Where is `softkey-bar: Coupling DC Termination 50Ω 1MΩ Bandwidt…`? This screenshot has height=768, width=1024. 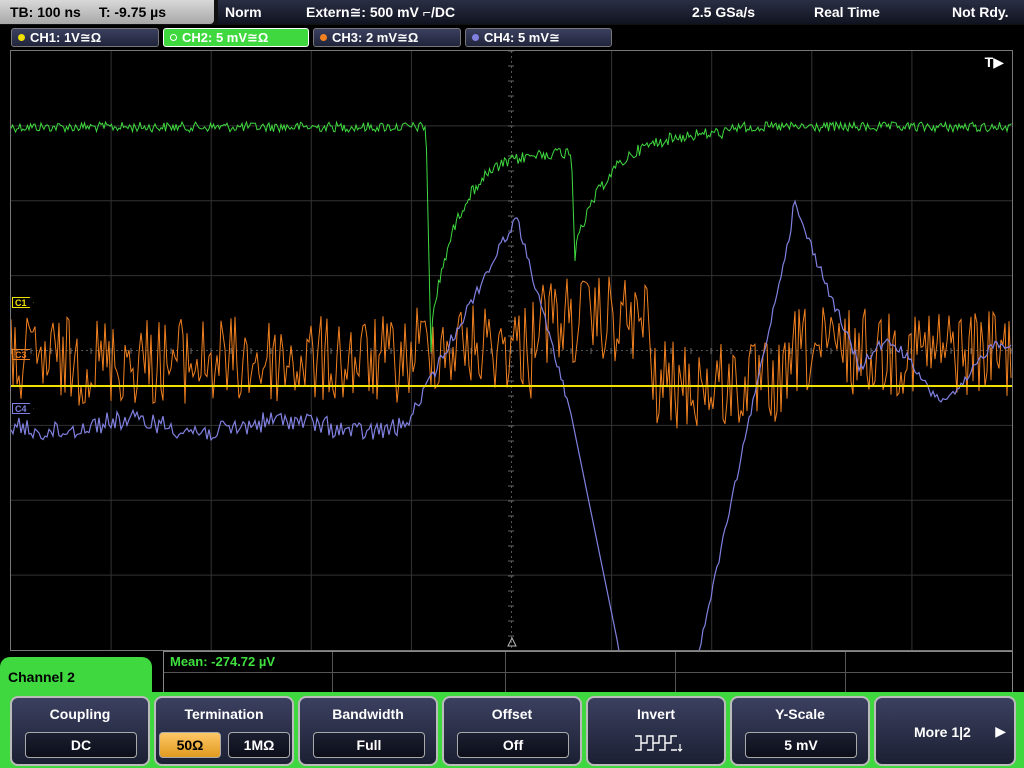
softkey-bar: Coupling DC Termination 50Ω 1MΩ Bandwidt… is located at coordinates (512, 730).